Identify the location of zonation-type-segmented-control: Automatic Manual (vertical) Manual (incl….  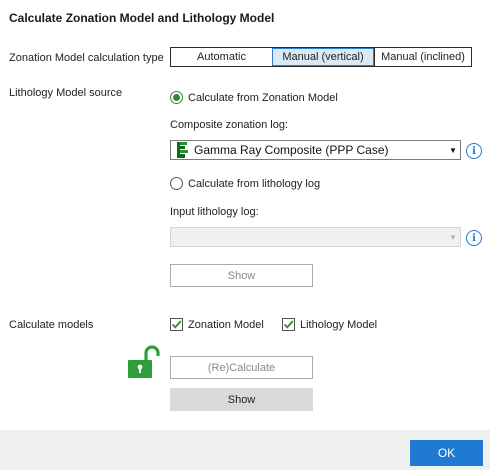
(321, 57).